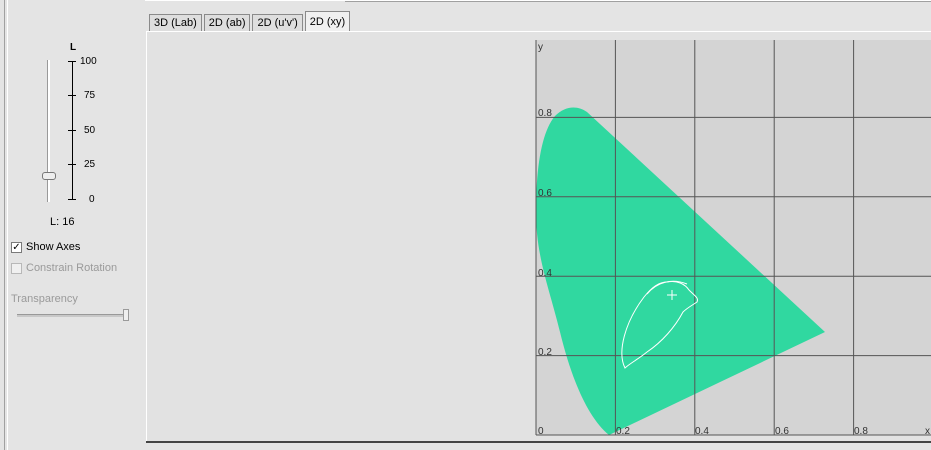 This screenshot has height=450, width=931. I want to click on lightness-tick-label: 100, so click(88, 61).